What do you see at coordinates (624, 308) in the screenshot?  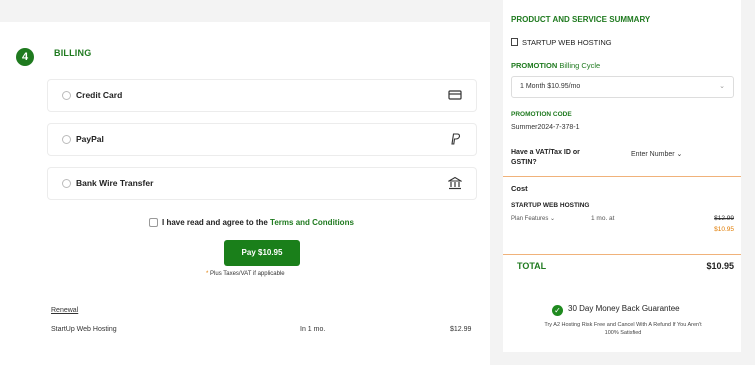 I see `guarantee-text: 30 Day Money Back Guarantee` at bounding box center [624, 308].